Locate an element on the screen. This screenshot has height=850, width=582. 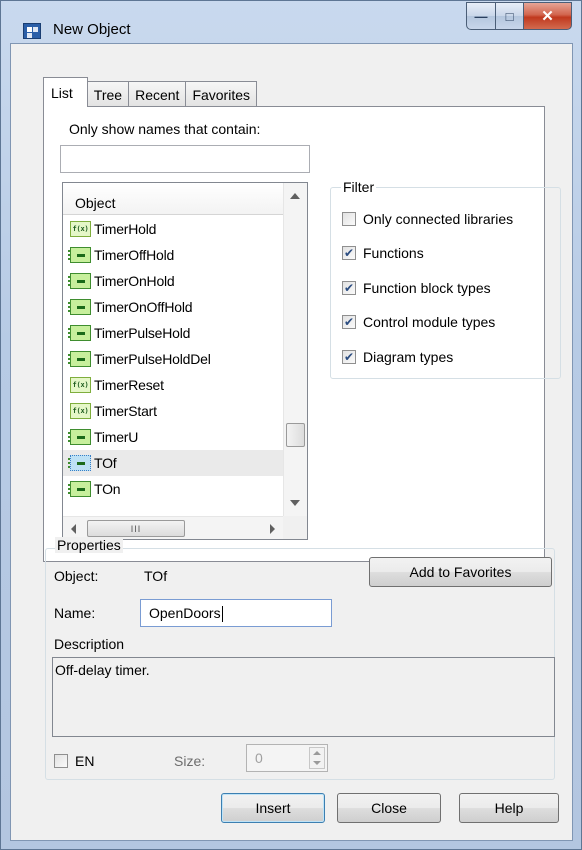
filter-function-block-types: ✔ Function block types is located at coordinates (416, 288).